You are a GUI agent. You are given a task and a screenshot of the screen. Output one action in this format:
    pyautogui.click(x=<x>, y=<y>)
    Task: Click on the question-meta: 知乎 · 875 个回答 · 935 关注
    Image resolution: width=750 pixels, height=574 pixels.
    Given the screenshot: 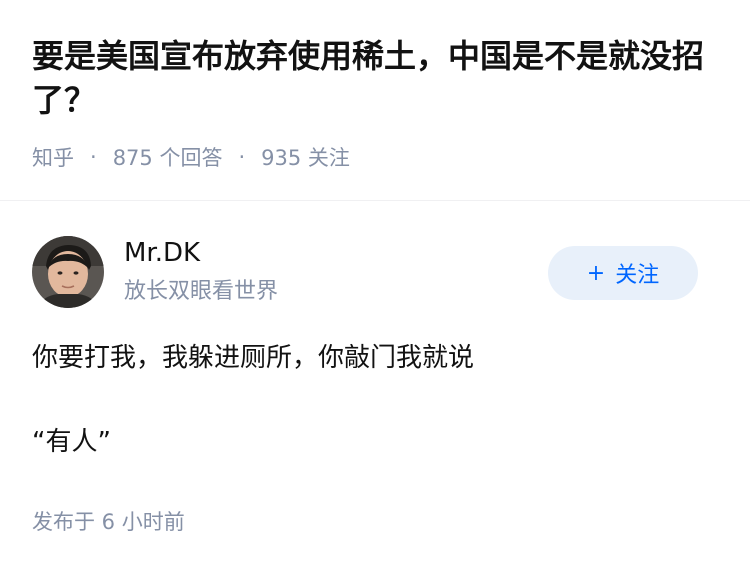 What is the action you would take?
    pyautogui.click(x=377, y=157)
    